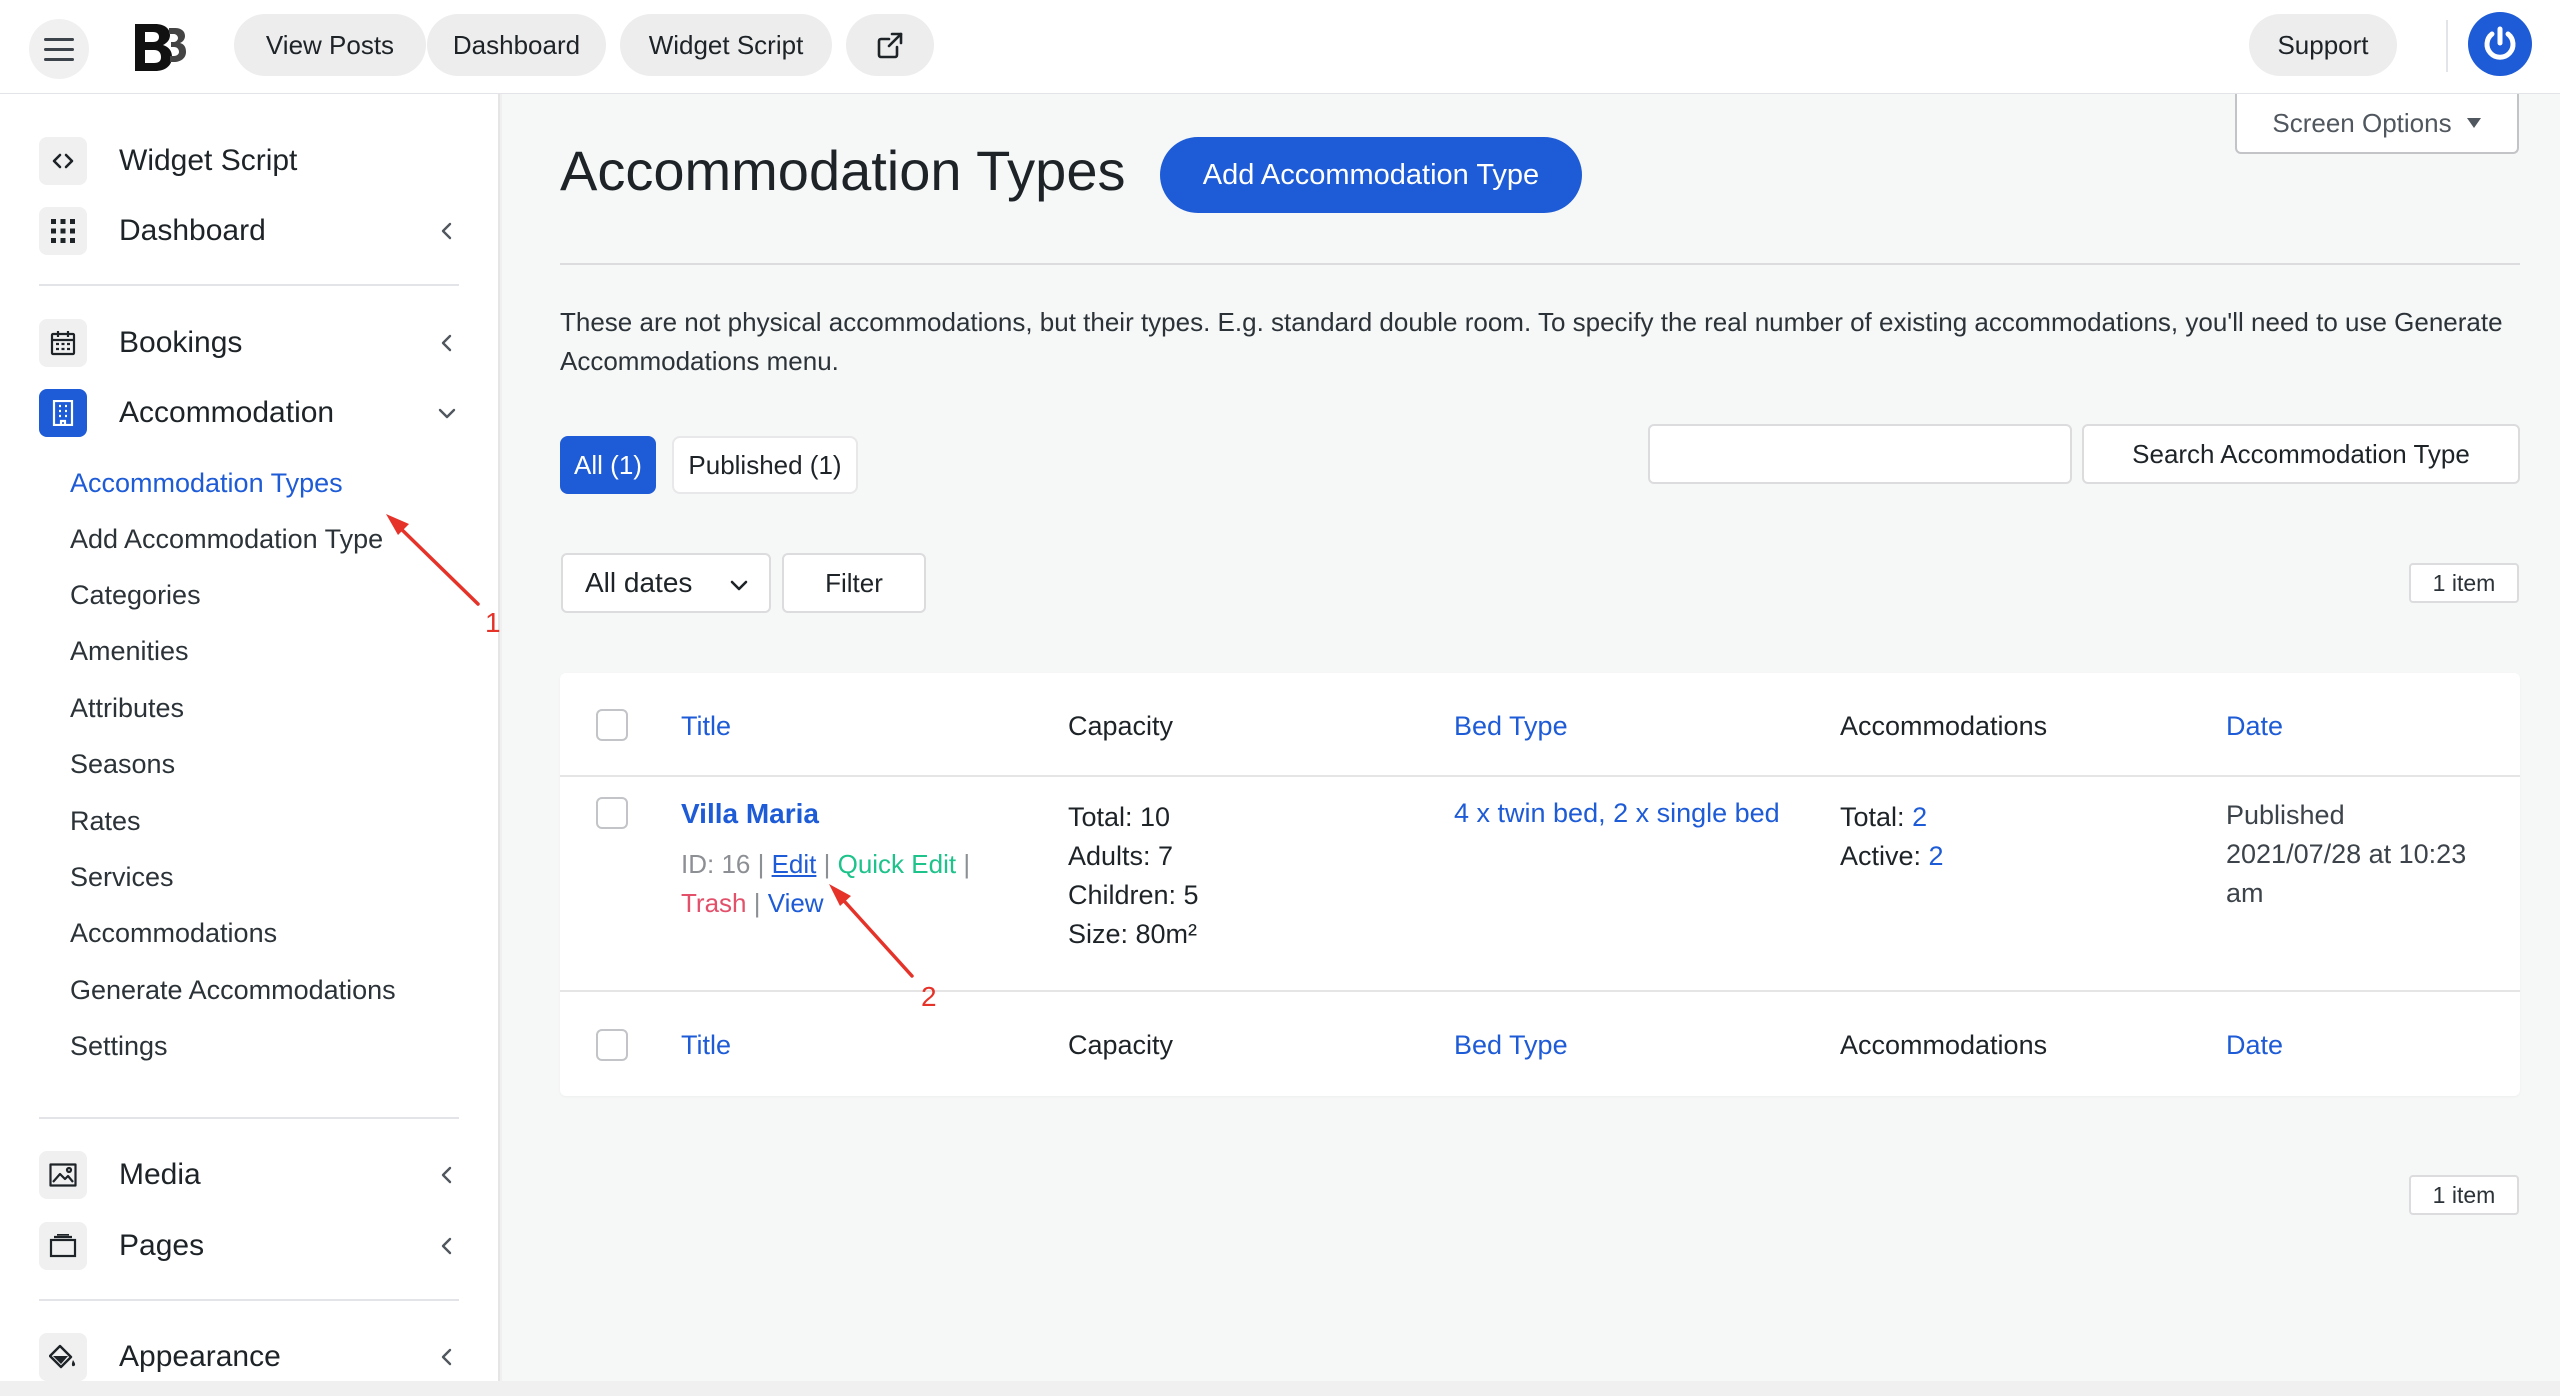 The image size is (2560, 1396). Describe the element at coordinates (726, 45) in the screenshot. I see `widget-script-button: Widget Script` at that location.